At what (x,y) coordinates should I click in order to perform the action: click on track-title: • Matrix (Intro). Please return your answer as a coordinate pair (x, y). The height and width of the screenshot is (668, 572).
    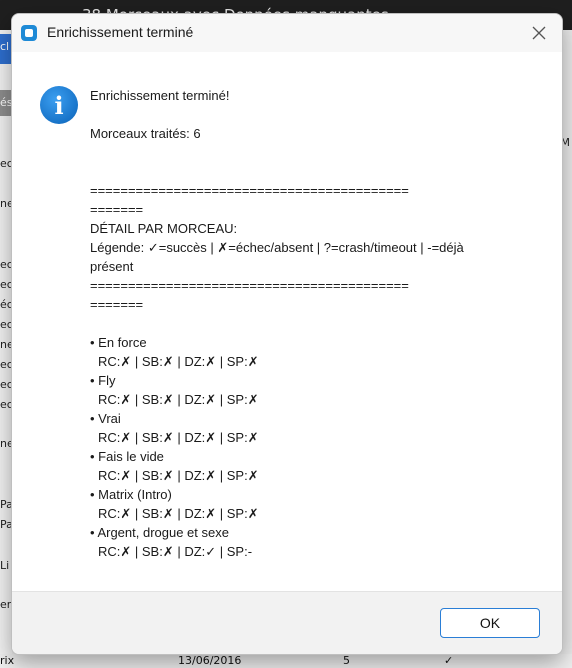
    Looking at the image, I should click on (131, 494).